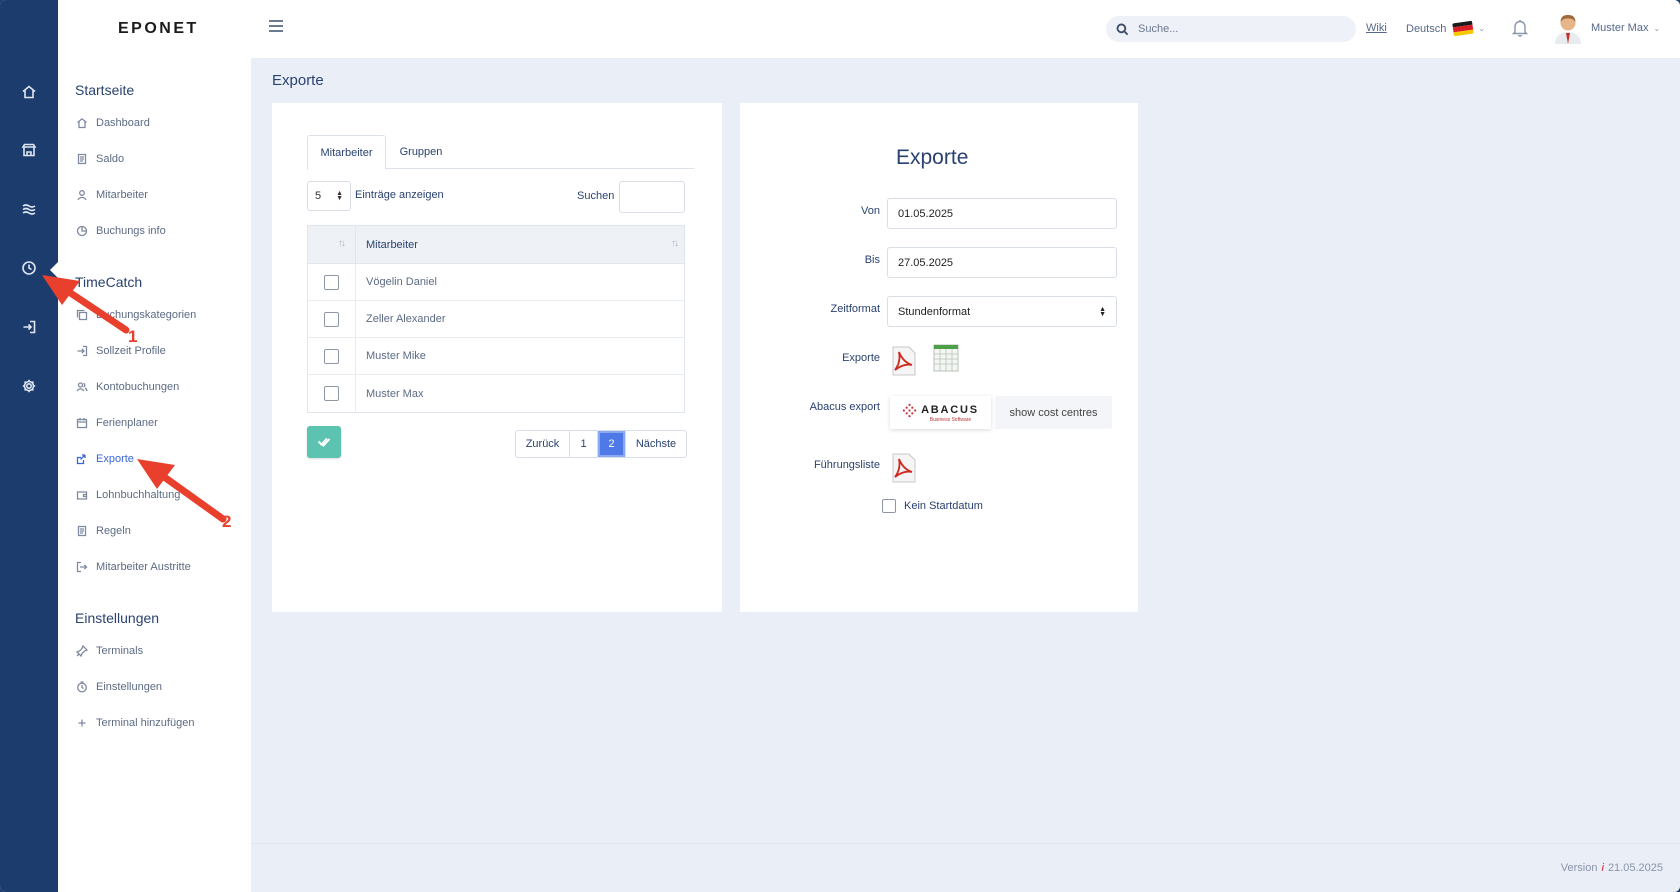 Image resolution: width=1680 pixels, height=892 pixels. I want to click on pagination-page-2: 2, so click(612, 444).